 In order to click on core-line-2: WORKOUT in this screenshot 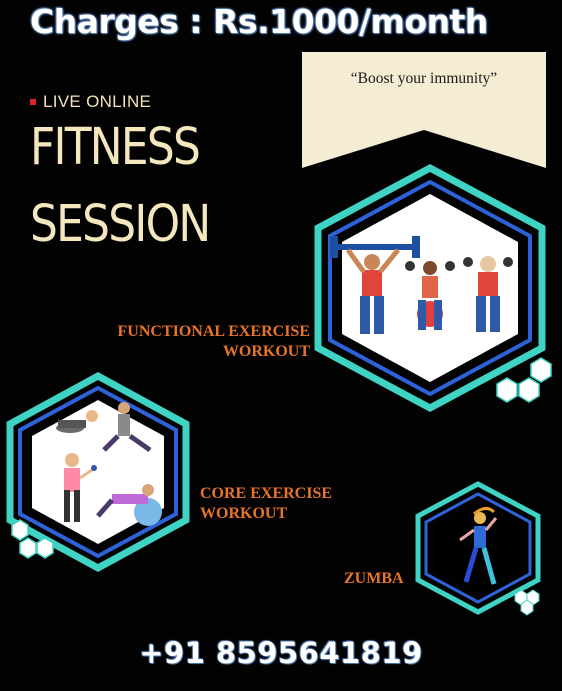, I will do `click(244, 513)`.